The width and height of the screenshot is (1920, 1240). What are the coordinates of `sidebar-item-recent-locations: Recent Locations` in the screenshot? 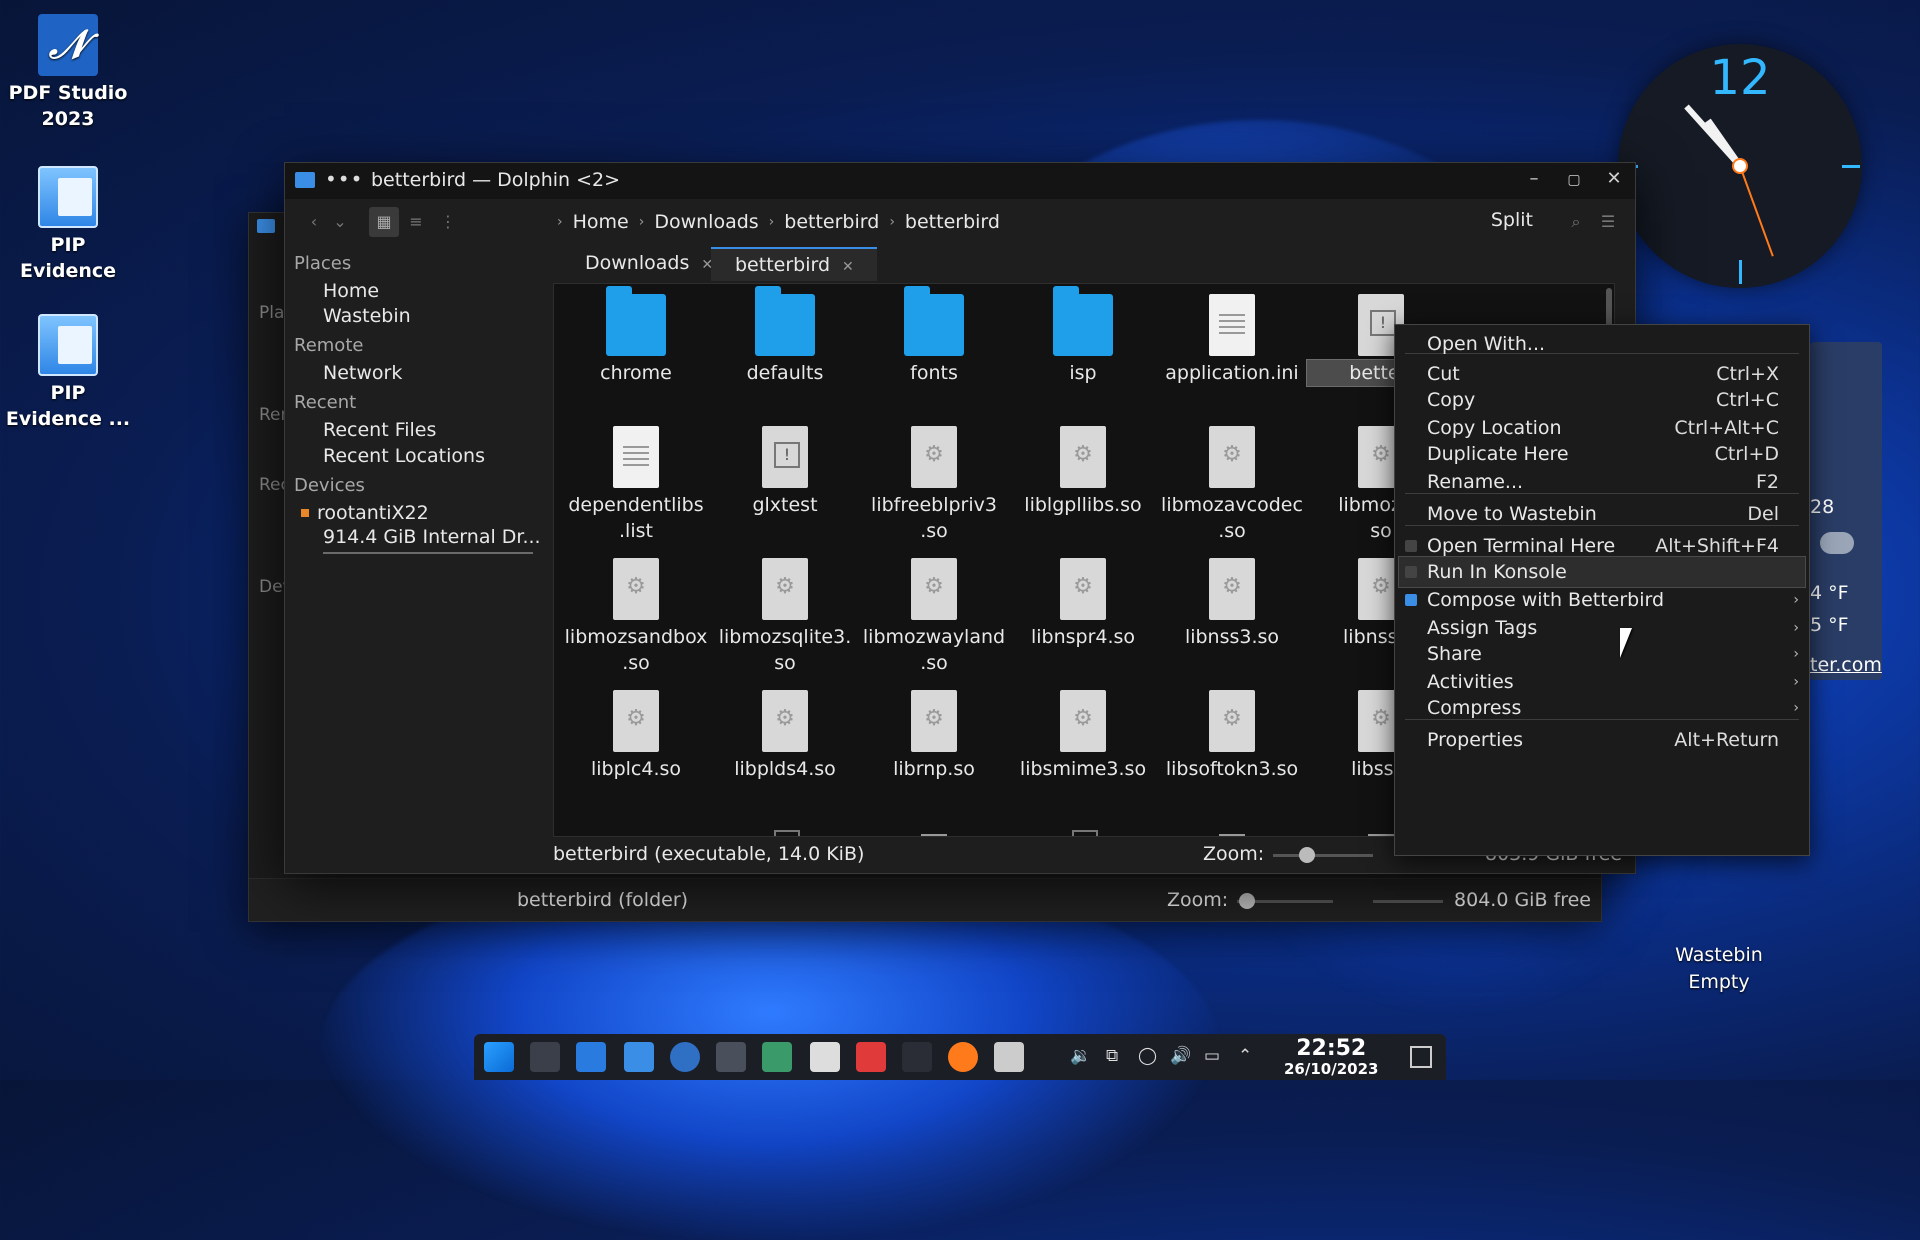 It's located at (393, 456).